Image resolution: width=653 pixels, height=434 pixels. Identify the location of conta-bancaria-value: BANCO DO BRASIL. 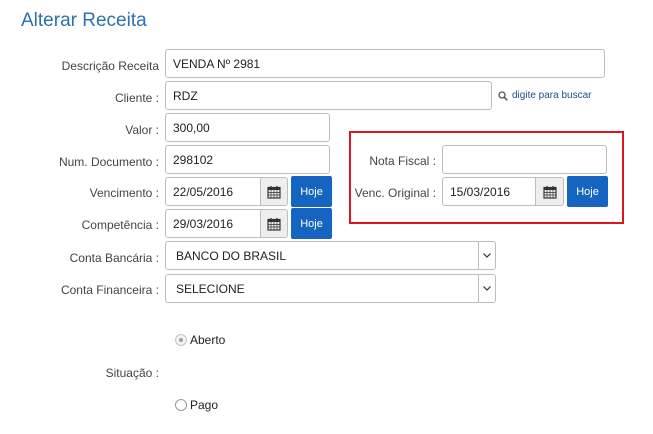
(231, 255).